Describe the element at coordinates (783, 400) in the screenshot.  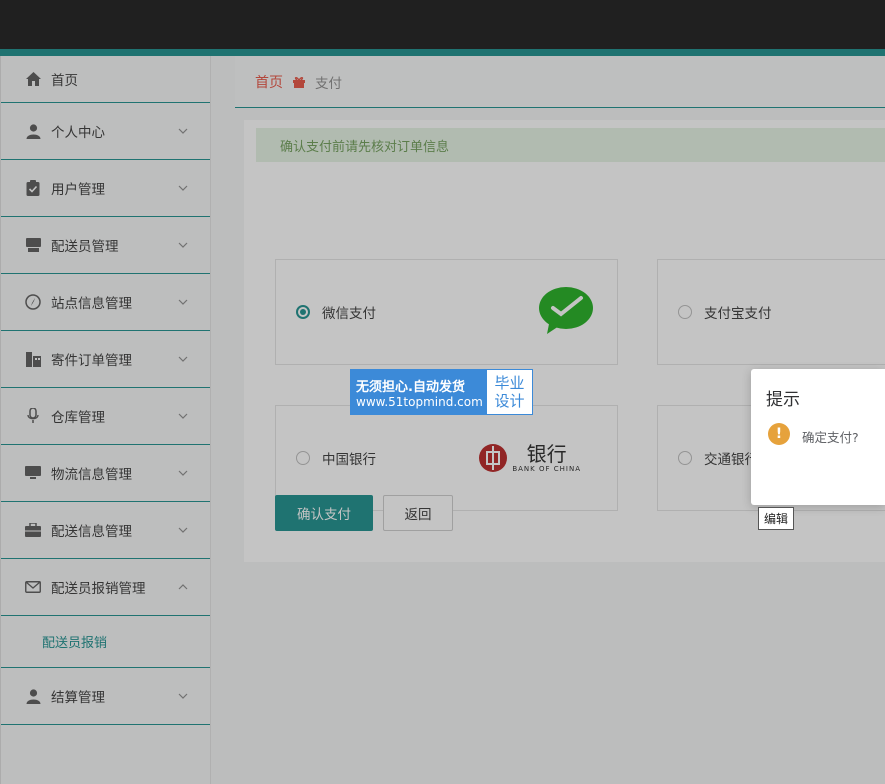
I see `dialog-title: 提示` at that location.